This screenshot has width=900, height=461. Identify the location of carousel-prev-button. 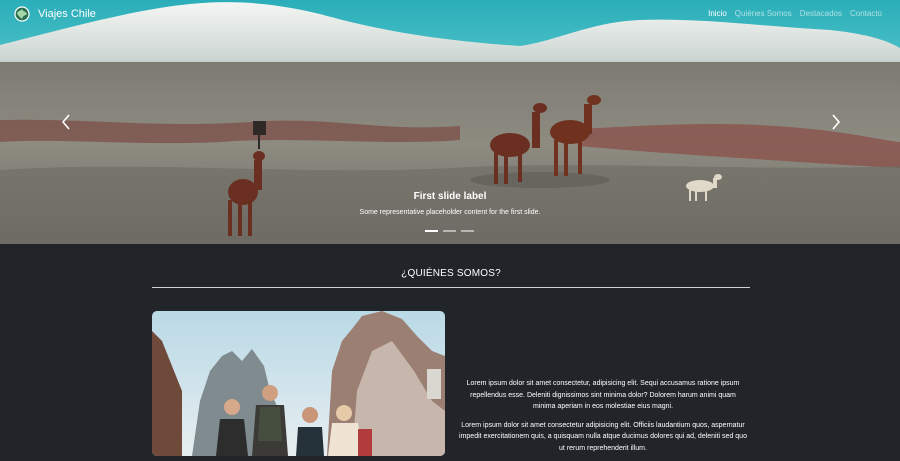
(66, 122).